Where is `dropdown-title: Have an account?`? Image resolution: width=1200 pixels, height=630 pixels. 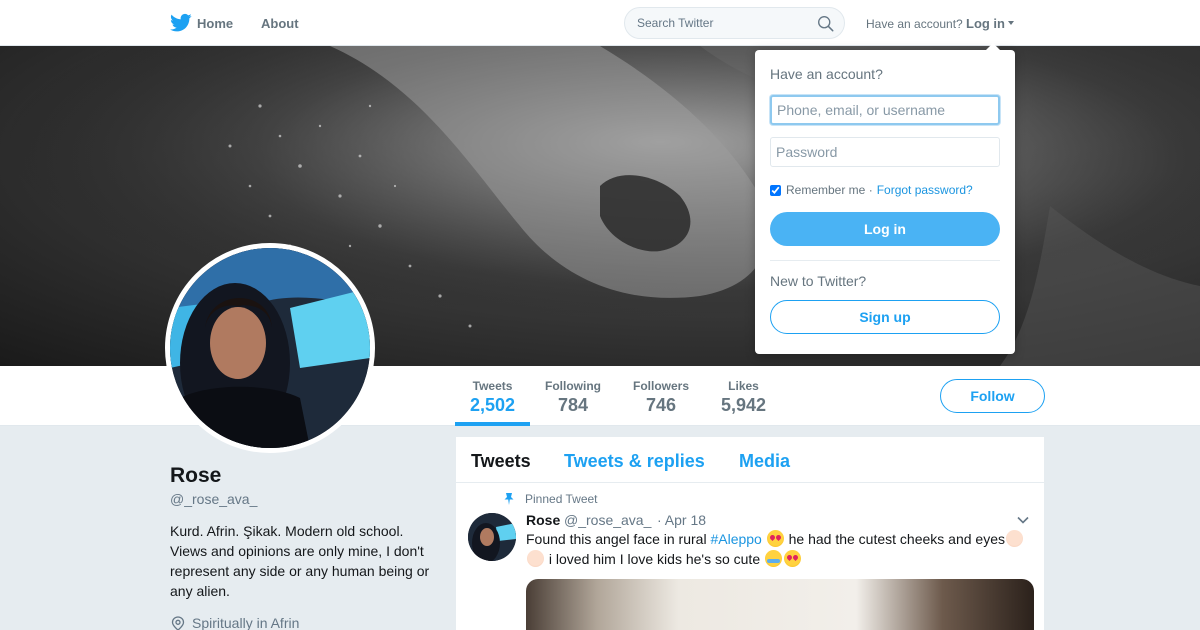
dropdown-title: Have an account? is located at coordinates (826, 74).